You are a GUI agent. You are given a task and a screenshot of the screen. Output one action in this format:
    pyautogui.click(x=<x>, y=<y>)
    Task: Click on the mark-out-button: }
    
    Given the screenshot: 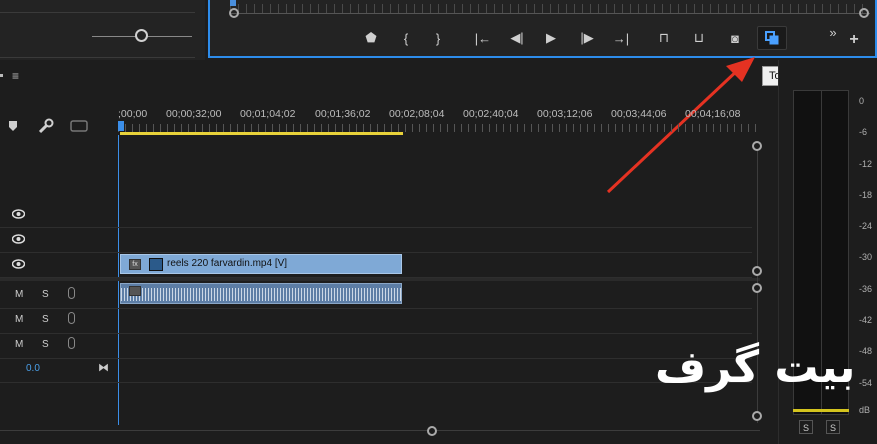 What is the action you would take?
    pyautogui.click(x=438, y=38)
    